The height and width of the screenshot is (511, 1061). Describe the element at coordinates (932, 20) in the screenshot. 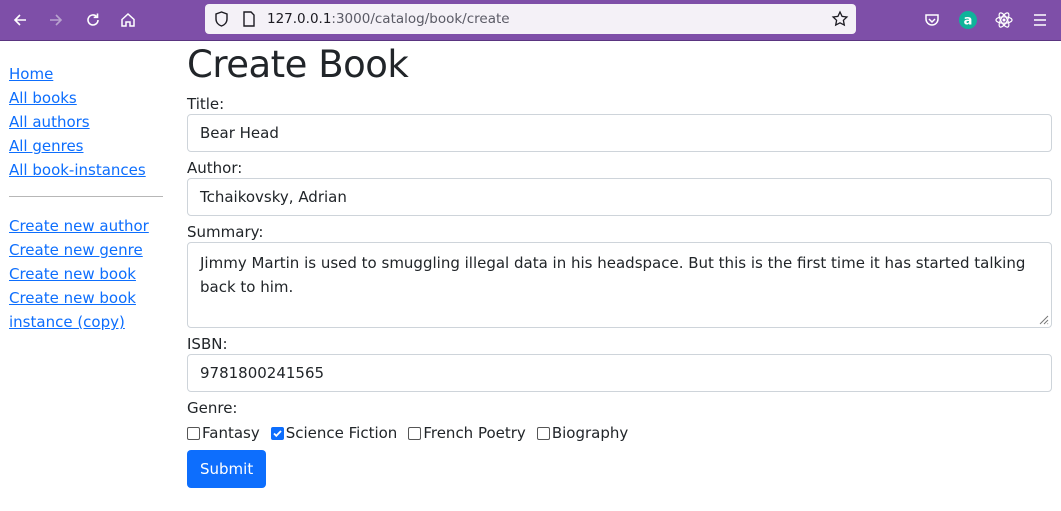

I see `pocket-icon` at that location.